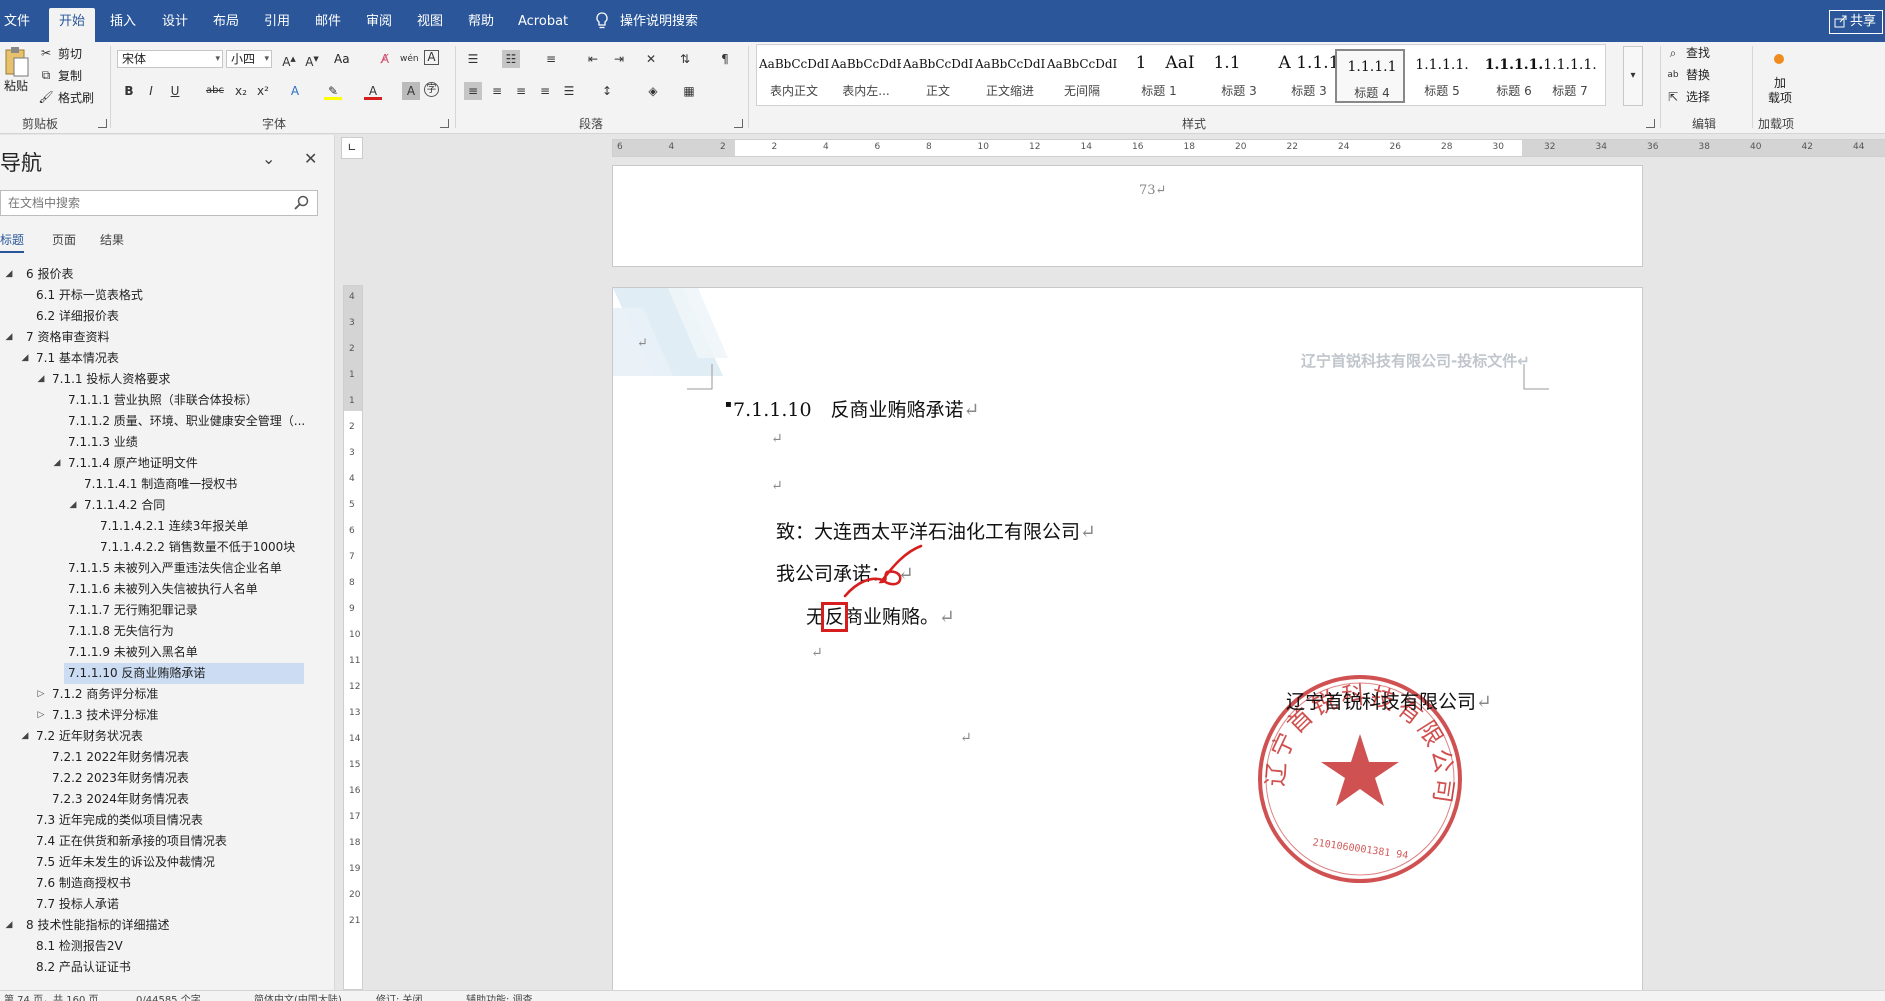  What do you see at coordinates (159, 295) in the screenshot?
I see `nav-item: 6.1 开标一览表格式` at bounding box center [159, 295].